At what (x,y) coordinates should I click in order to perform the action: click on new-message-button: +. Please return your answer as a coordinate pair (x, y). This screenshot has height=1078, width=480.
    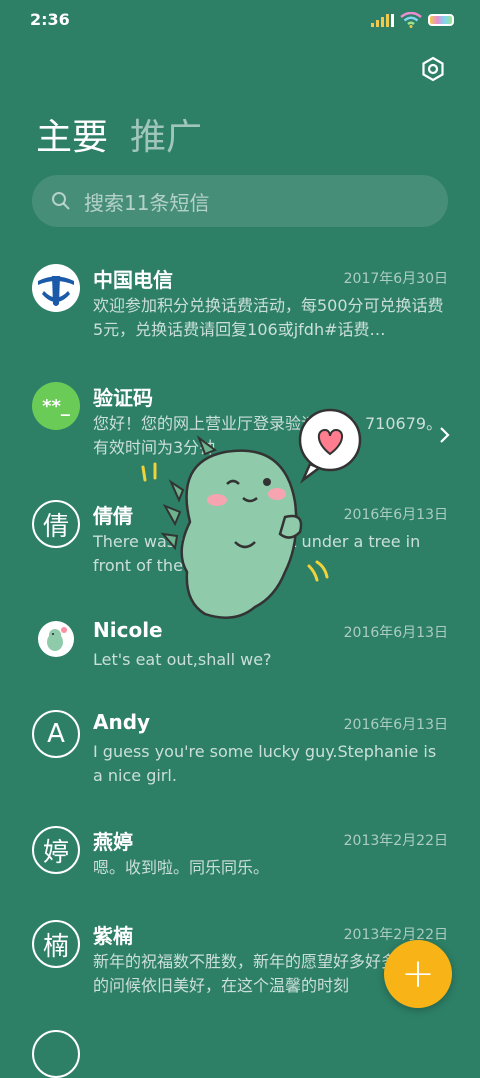
    Looking at the image, I should click on (418, 974).